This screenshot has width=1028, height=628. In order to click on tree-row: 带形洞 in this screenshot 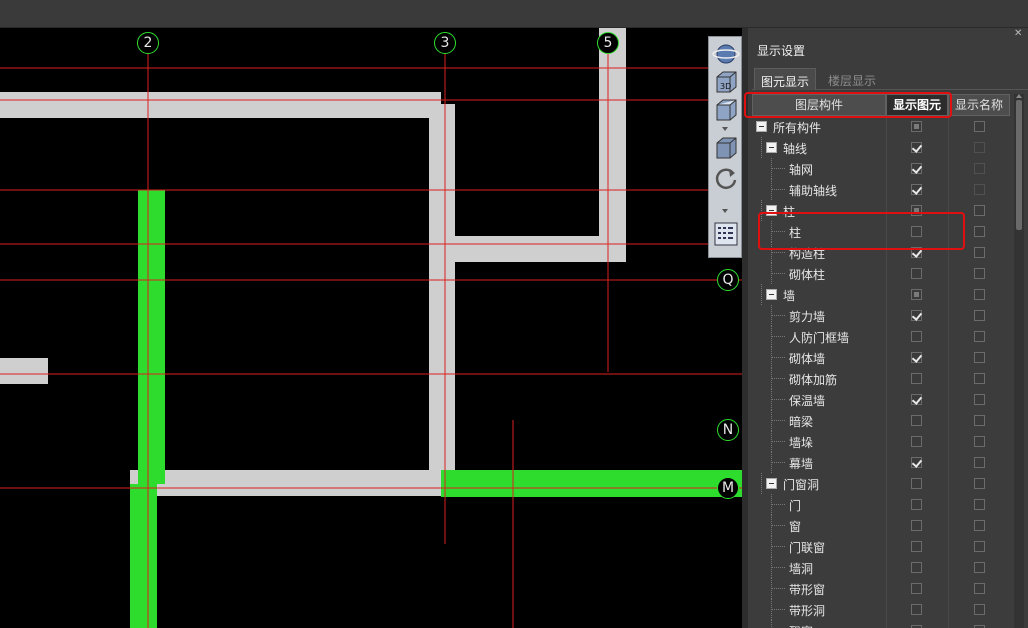, I will do `click(883, 609)`.